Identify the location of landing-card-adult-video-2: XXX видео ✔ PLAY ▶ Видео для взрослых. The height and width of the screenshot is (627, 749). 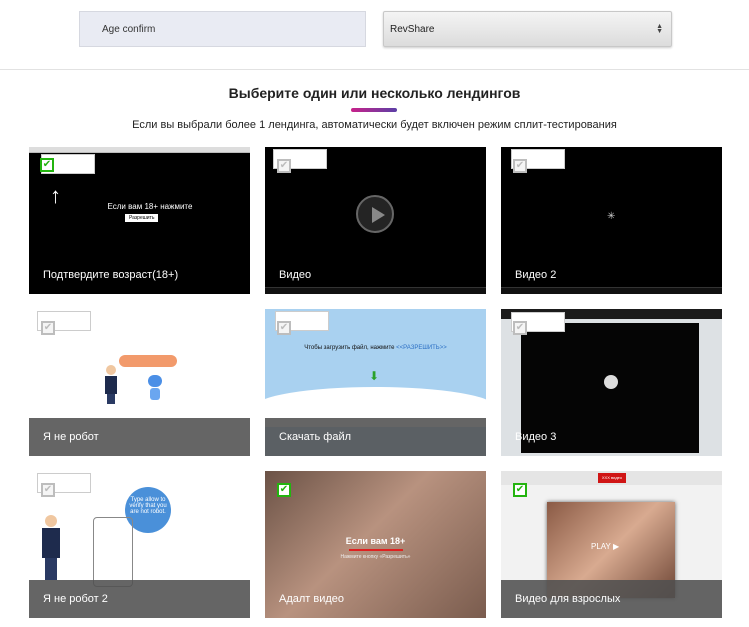
(611, 544).